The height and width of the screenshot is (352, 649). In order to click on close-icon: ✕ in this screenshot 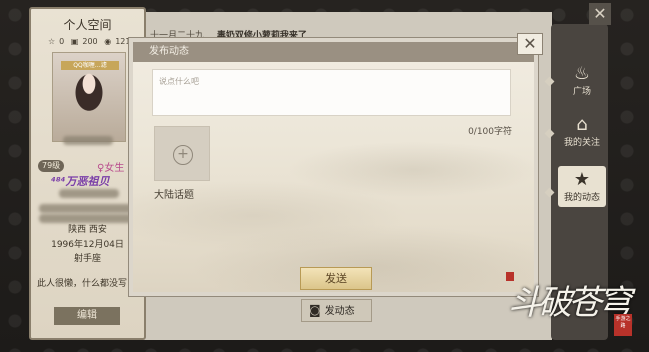, I will do `click(600, 14)`.